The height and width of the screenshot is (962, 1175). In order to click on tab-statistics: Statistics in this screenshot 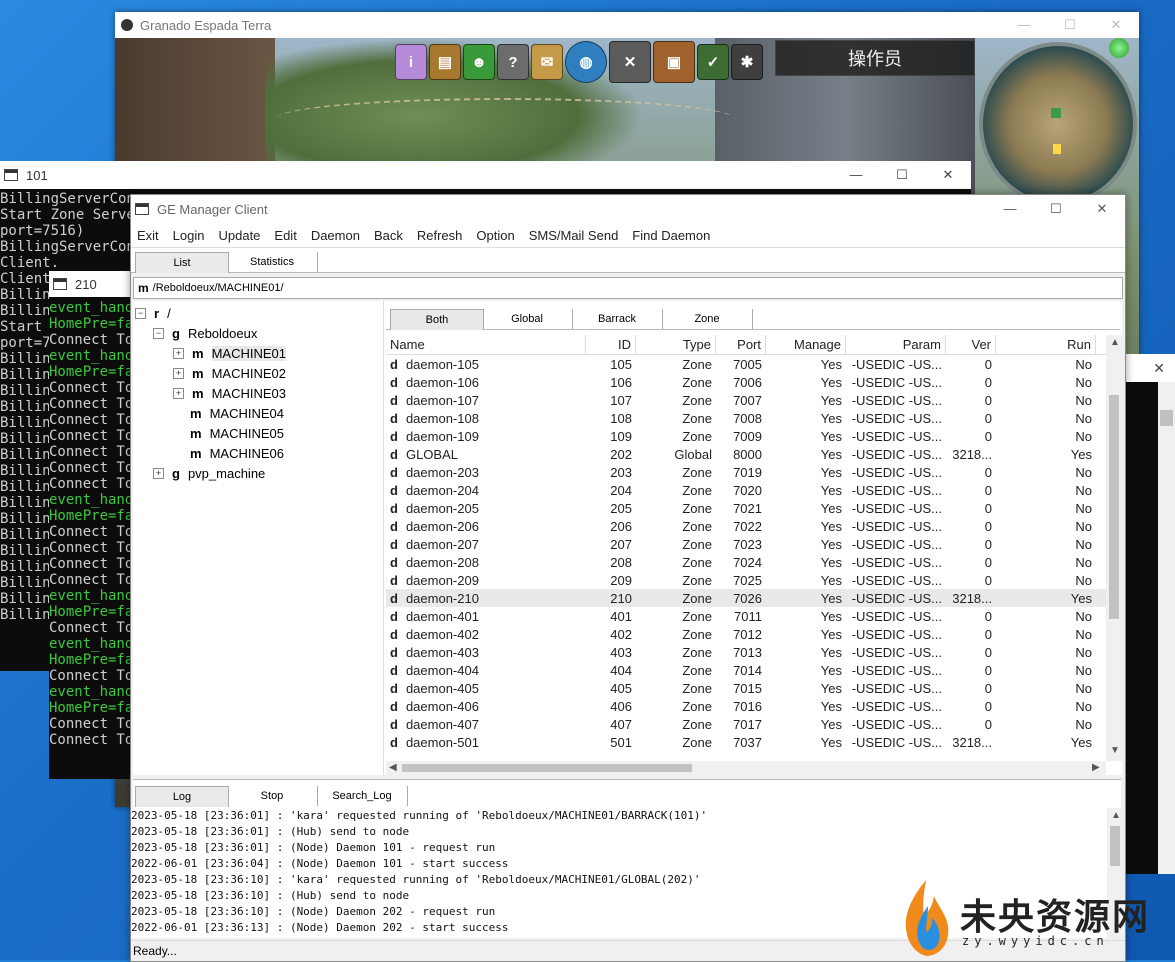, I will do `click(272, 262)`.